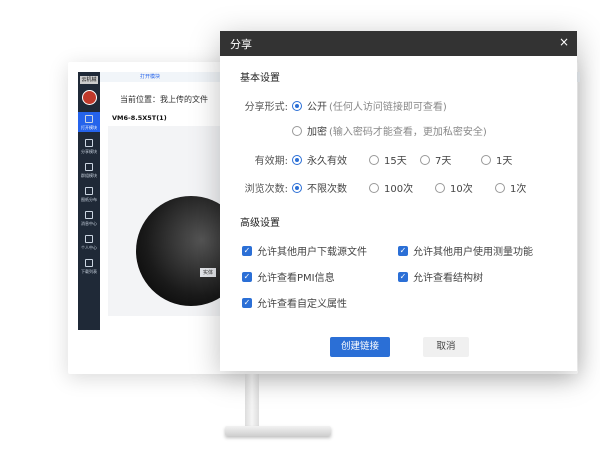 This screenshot has width=600, height=458. I want to click on validity-permanent-option: 永久有效, so click(319, 159).